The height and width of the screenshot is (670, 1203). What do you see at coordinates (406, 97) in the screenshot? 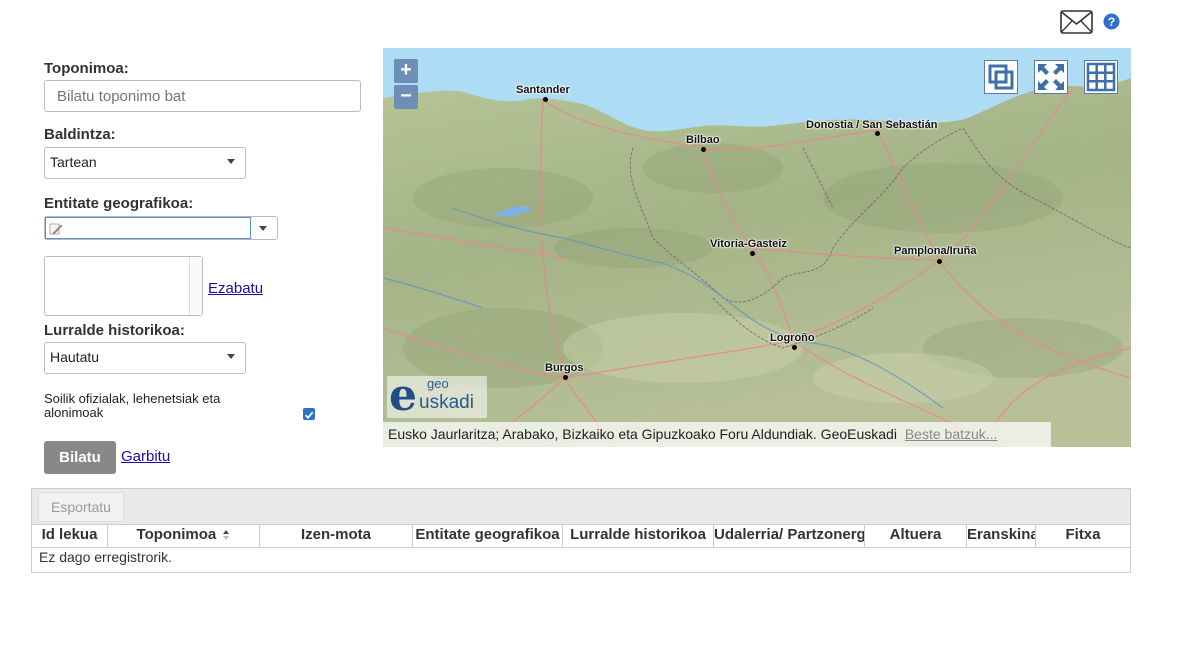
I see `zoom-out-button: −` at bounding box center [406, 97].